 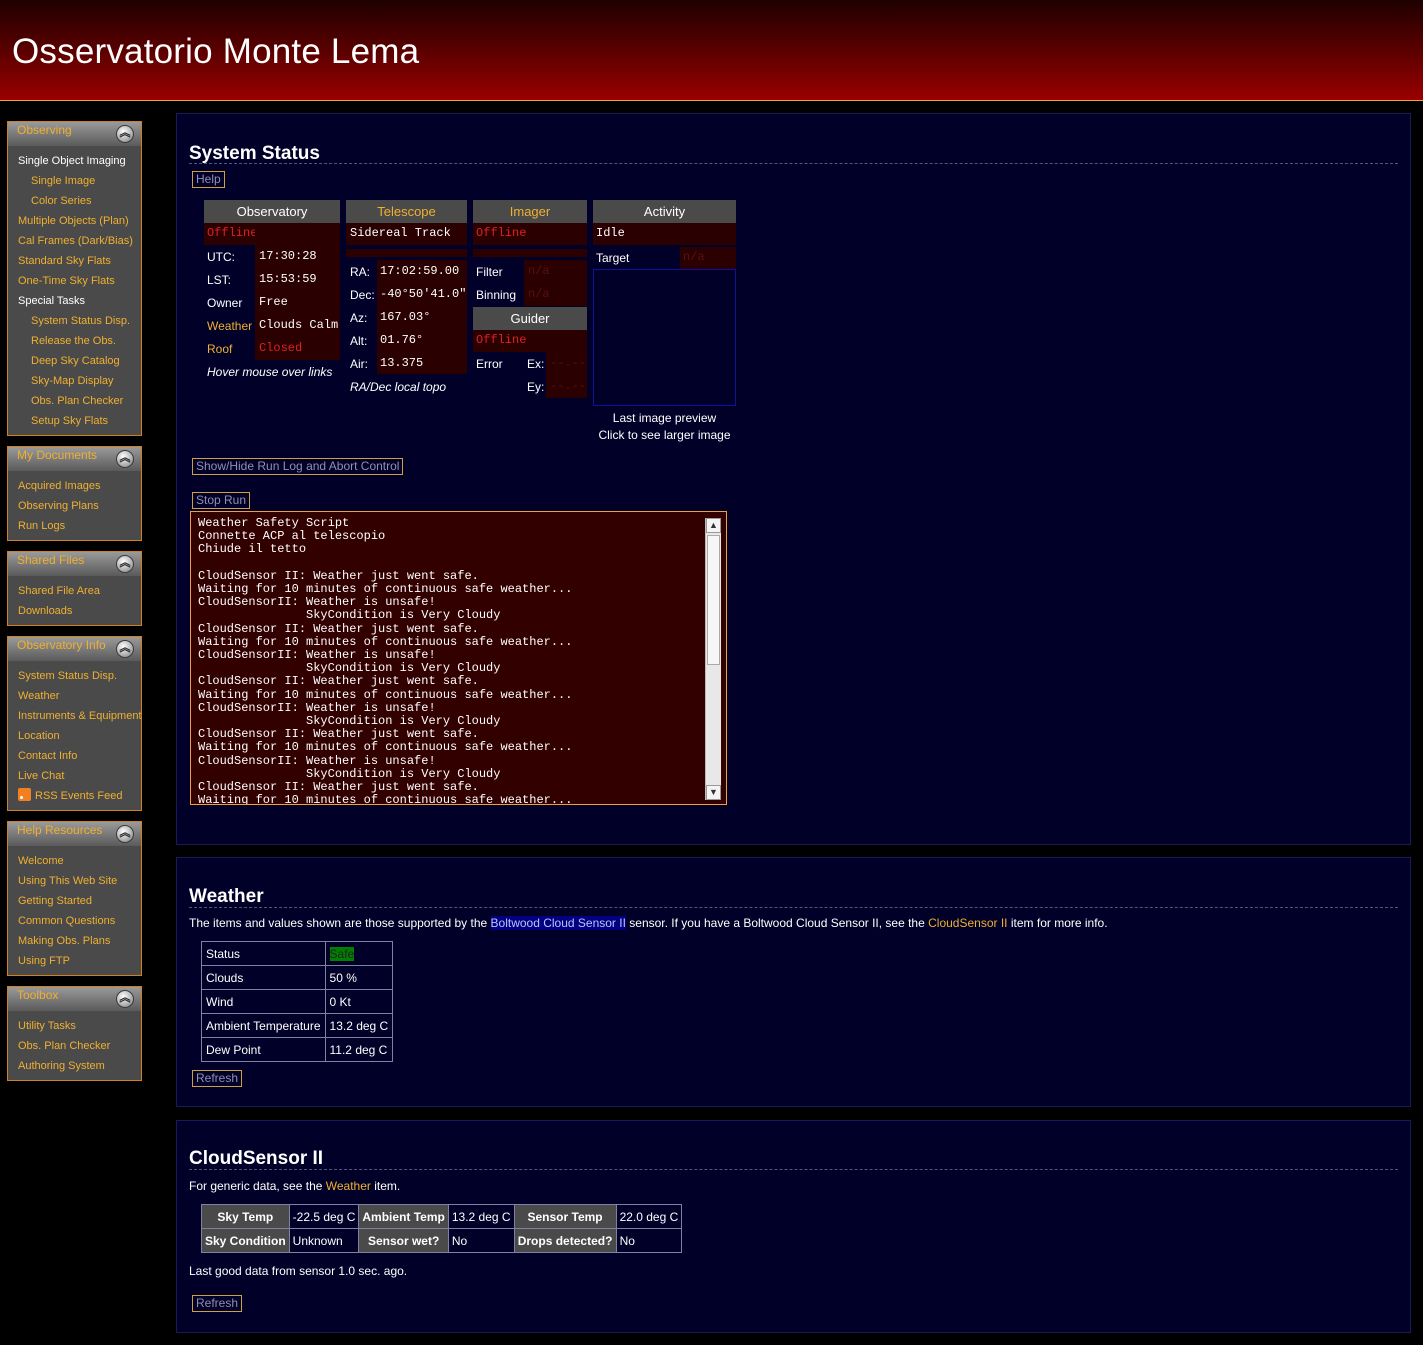 What do you see at coordinates (74, 282) in the screenshot?
I see `sidebar-item-one-time-sky-flats: One-Time Sky Flats` at bounding box center [74, 282].